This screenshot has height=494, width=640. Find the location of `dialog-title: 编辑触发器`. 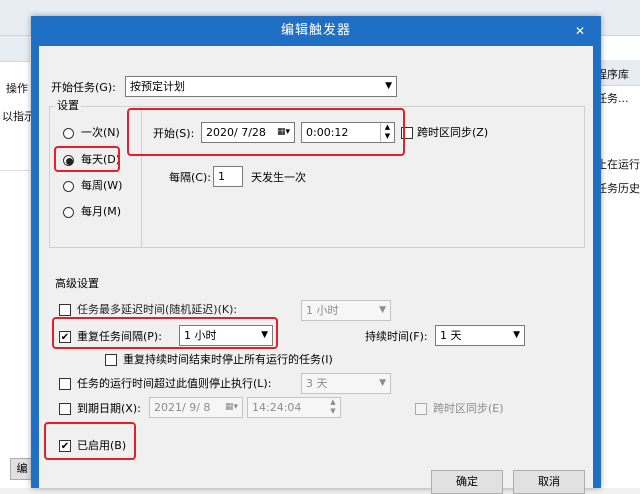

dialog-title: 编辑触发器 is located at coordinates (315, 30).